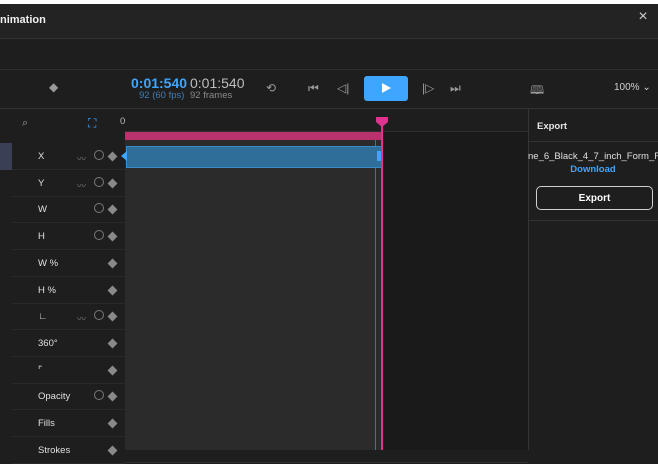 This screenshot has height=464, width=658. Describe the element at coordinates (254, 157) in the screenshot. I see `keyframe-bar-x` at that location.